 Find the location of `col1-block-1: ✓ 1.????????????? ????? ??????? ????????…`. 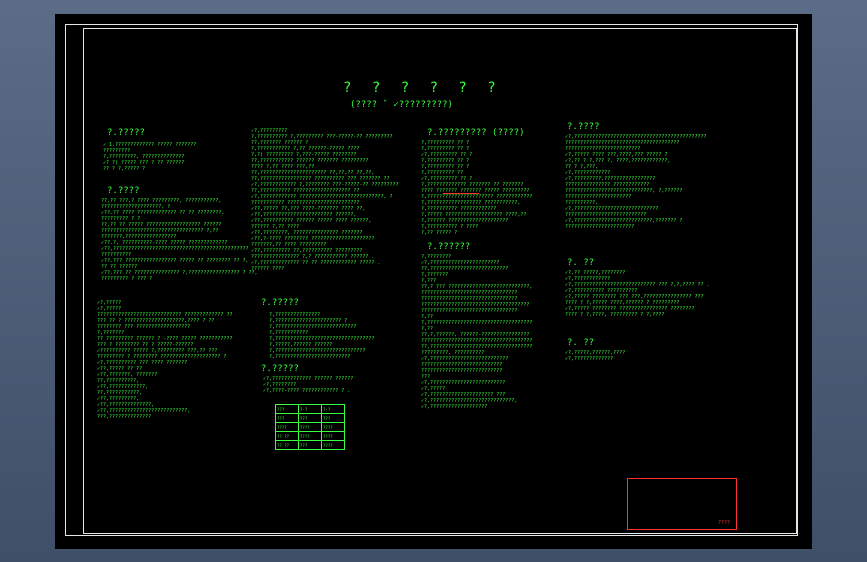

col1-block-1: ✓ 1.????????????? ????? ??????? ????????… is located at coordinates (149, 157).